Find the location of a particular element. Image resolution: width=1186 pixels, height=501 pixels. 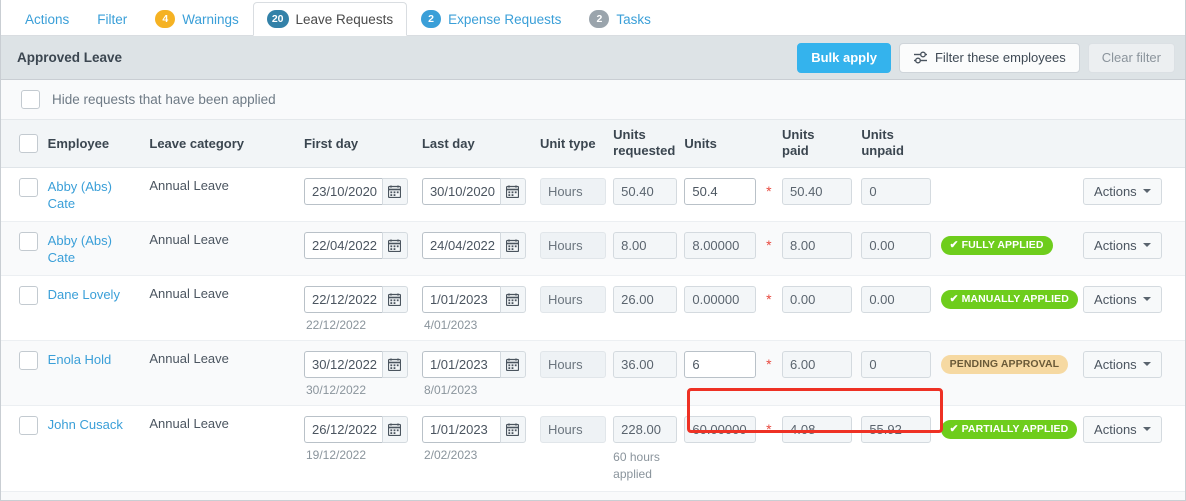

units-paid-cell: 6.00 is located at coordinates (816, 373).